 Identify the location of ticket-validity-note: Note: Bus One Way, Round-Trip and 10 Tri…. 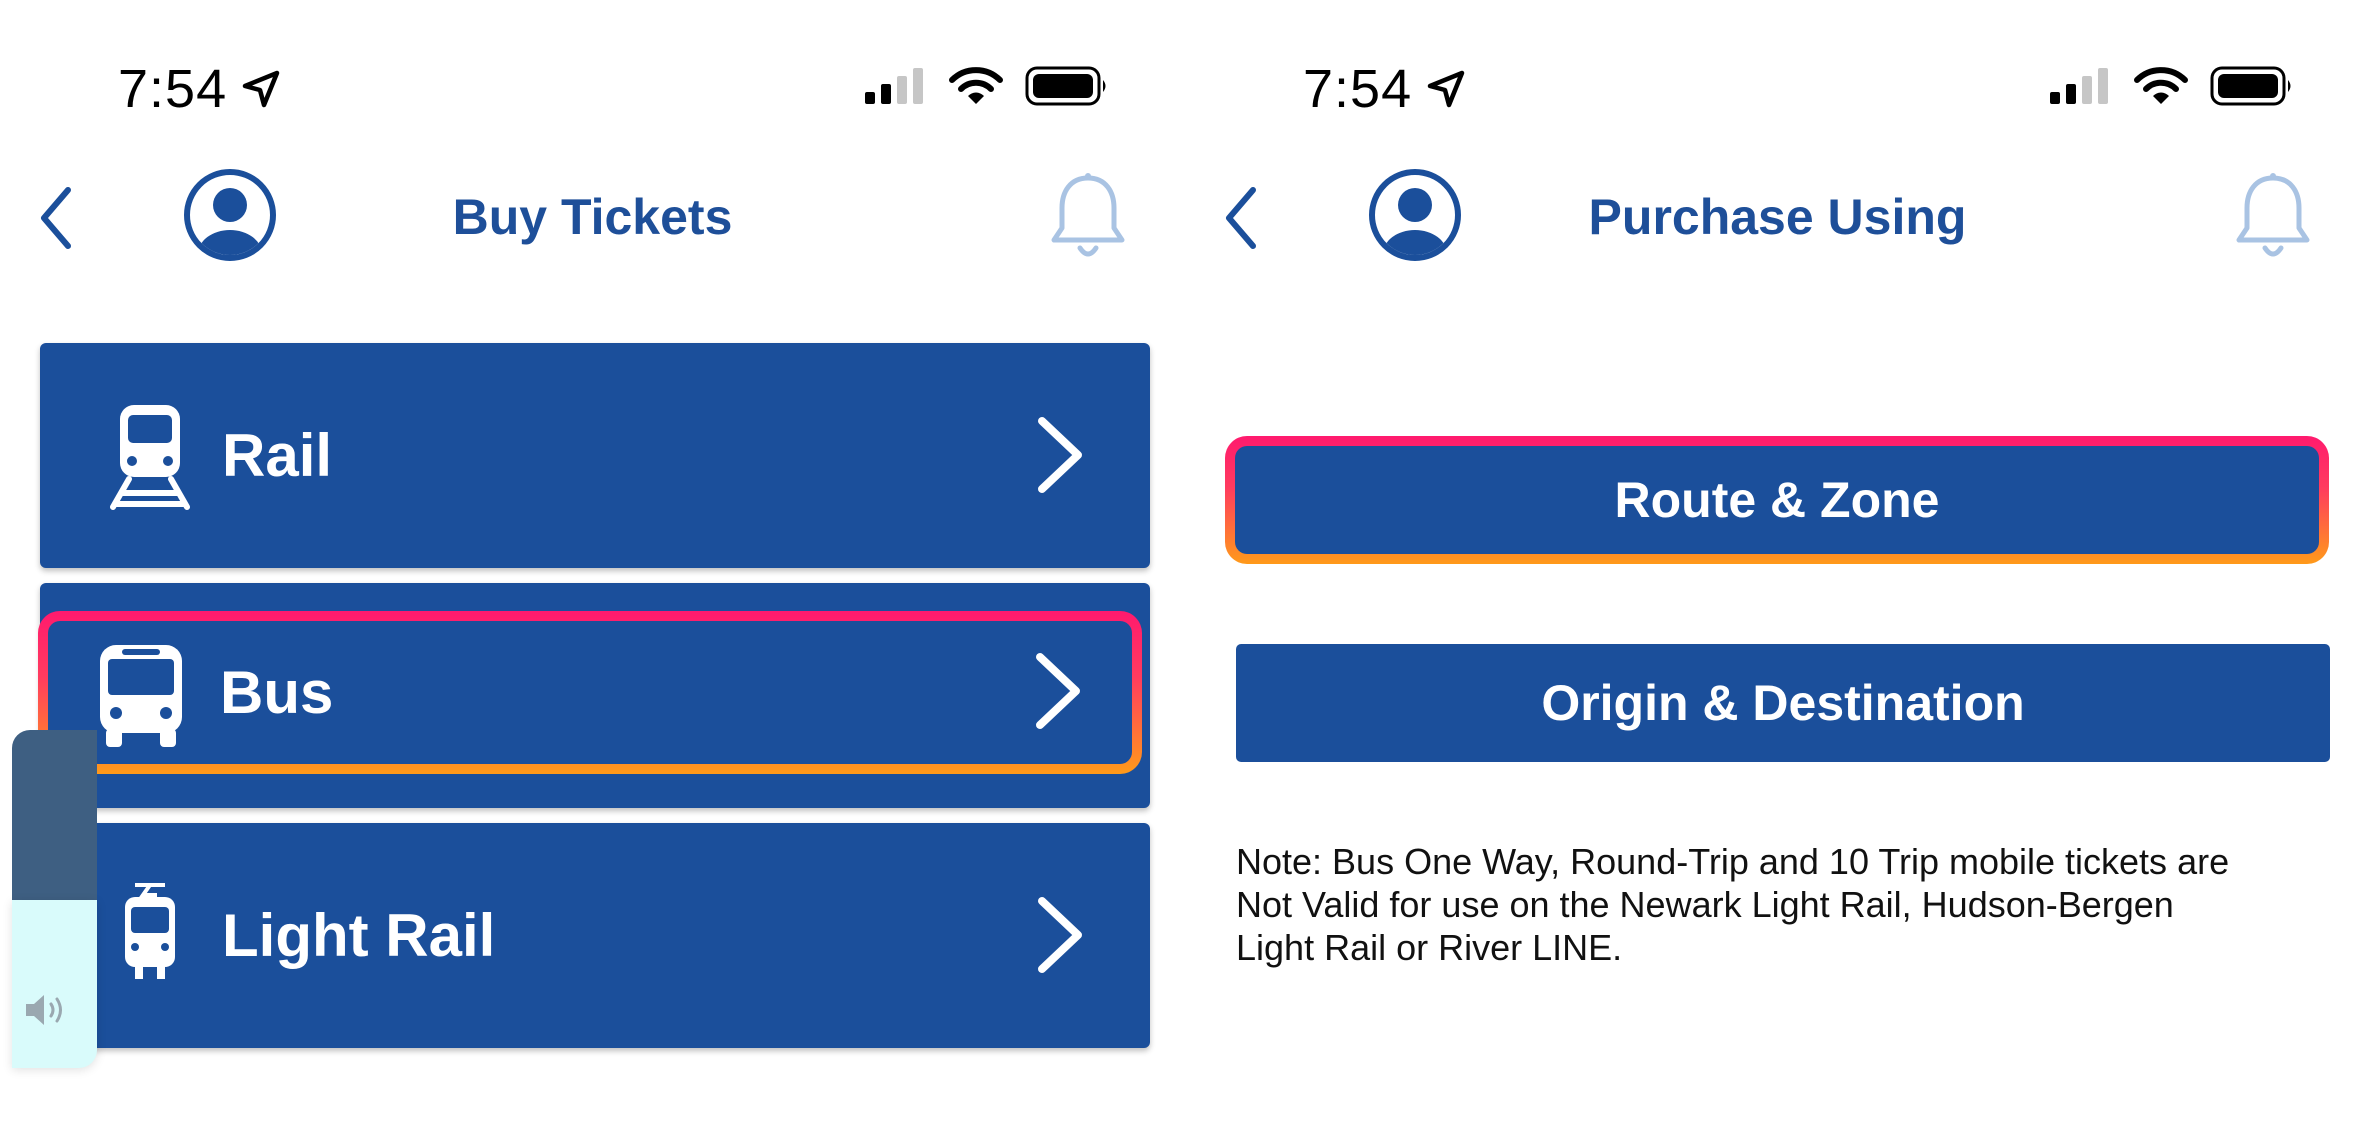
(1733, 904).